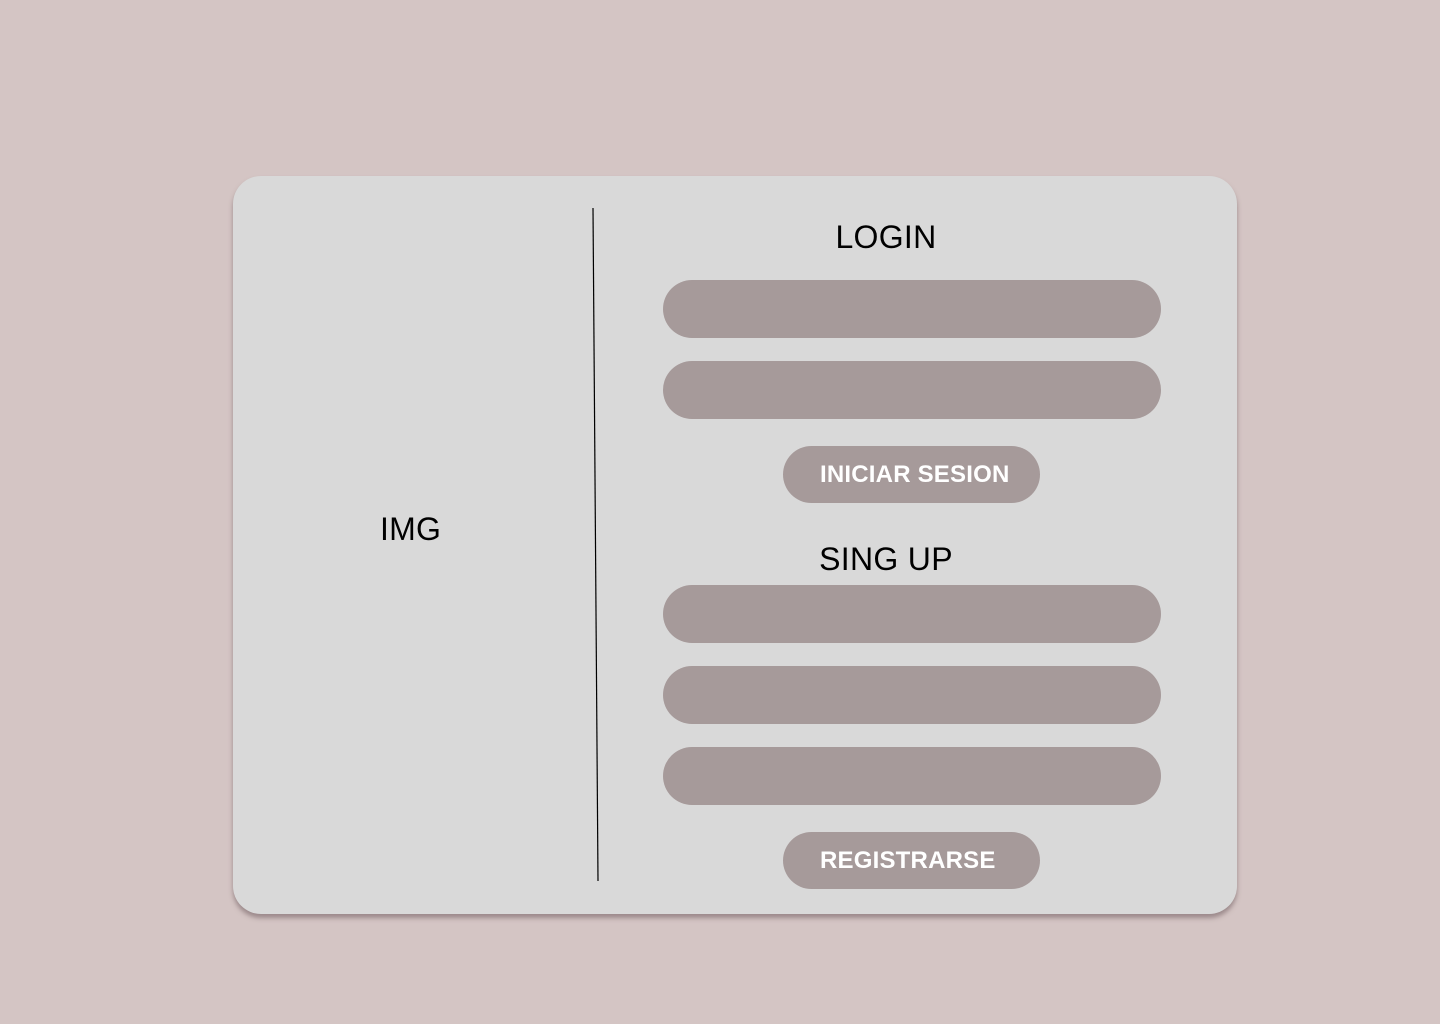 The width and height of the screenshot is (1440, 1024). Describe the element at coordinates (886, 559) in the screenshot. I see `signup-title: SING UP` at that location.